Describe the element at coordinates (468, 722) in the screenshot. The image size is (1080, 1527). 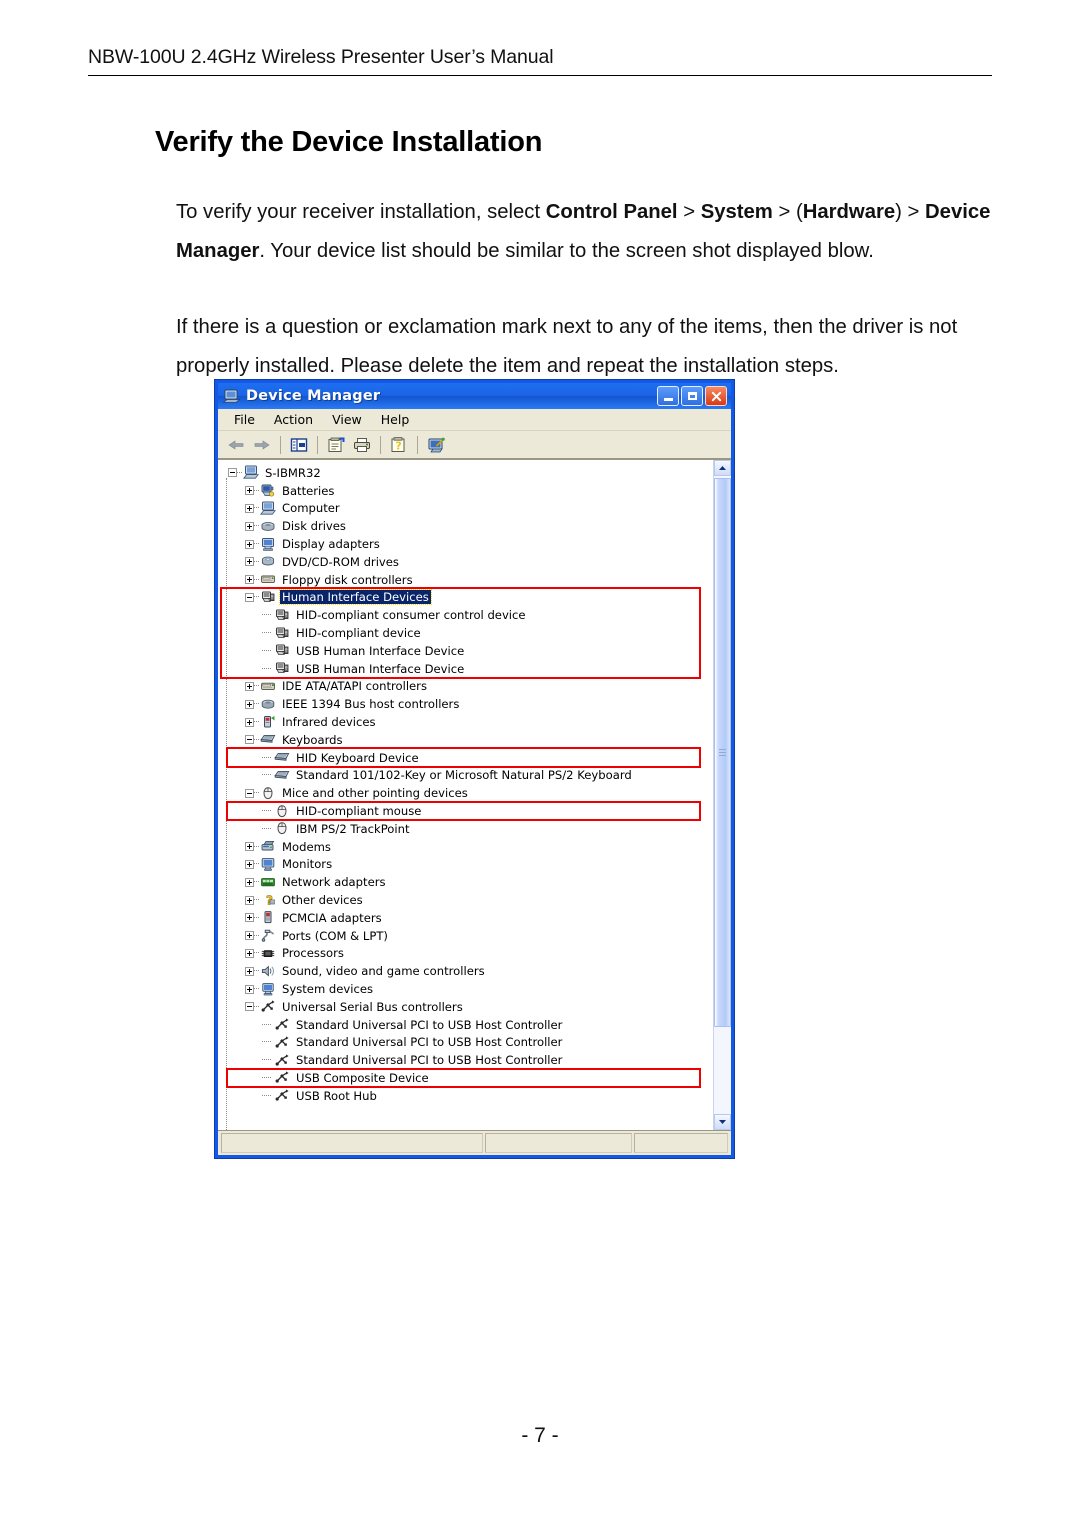
I see `tree-item: Infrared devices` at that location.